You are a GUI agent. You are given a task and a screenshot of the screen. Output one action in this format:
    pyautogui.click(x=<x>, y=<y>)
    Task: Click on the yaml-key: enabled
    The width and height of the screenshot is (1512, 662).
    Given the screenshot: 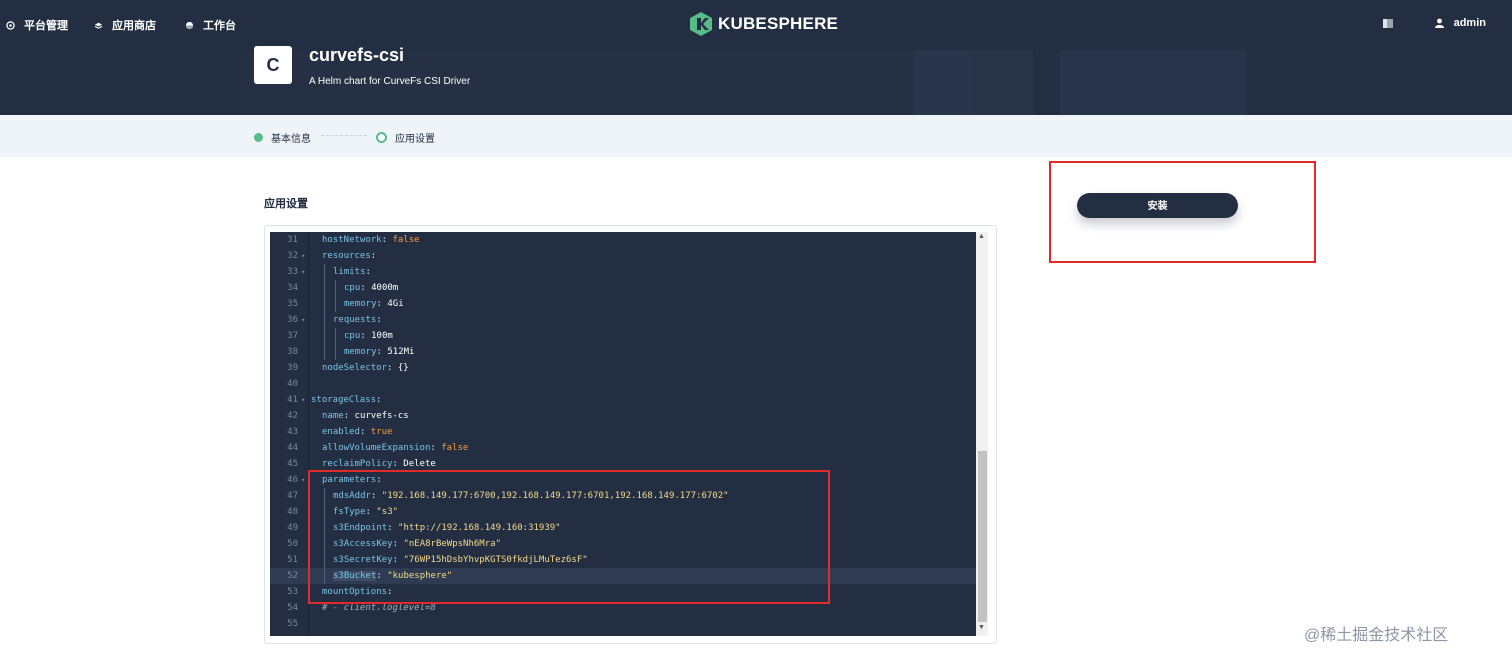 What is the action you would take?
    pyautogui.click(x=341, y=432)
    